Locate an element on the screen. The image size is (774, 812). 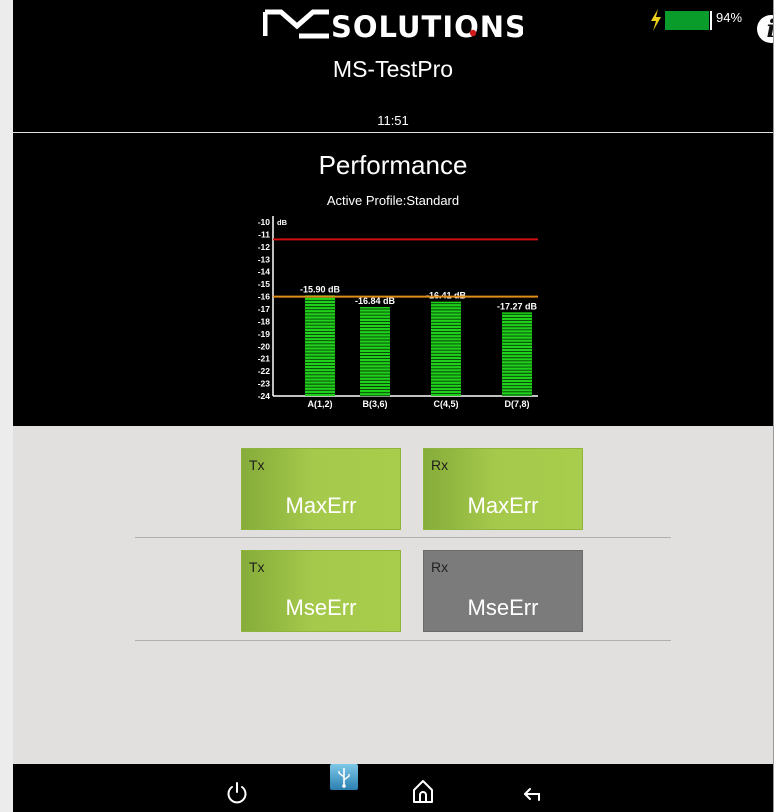
y-tick-label: -20 is located at coordinates (264, 346).